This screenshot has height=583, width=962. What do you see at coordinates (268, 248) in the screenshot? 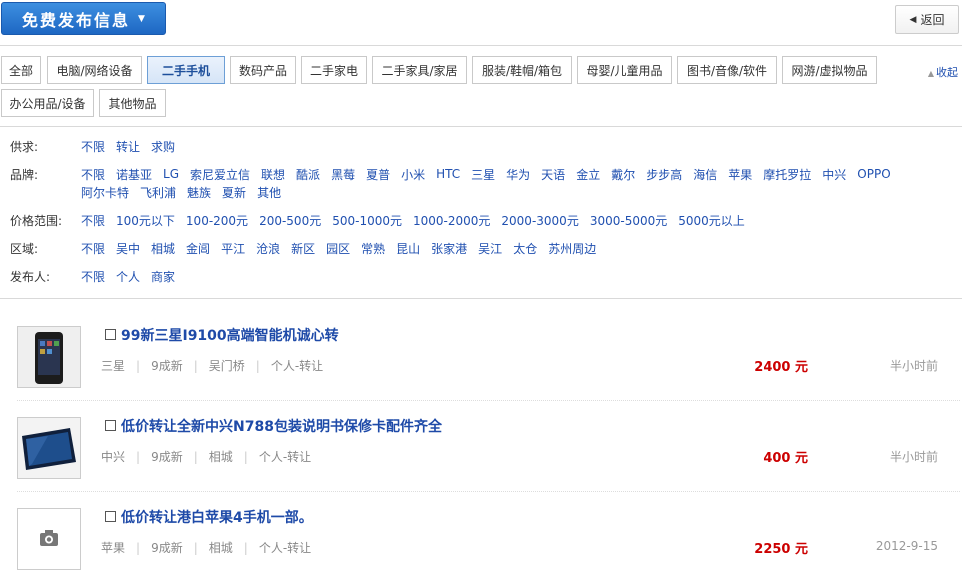
I see `filter-option: 沧浪` at bounding box center [268, 248].